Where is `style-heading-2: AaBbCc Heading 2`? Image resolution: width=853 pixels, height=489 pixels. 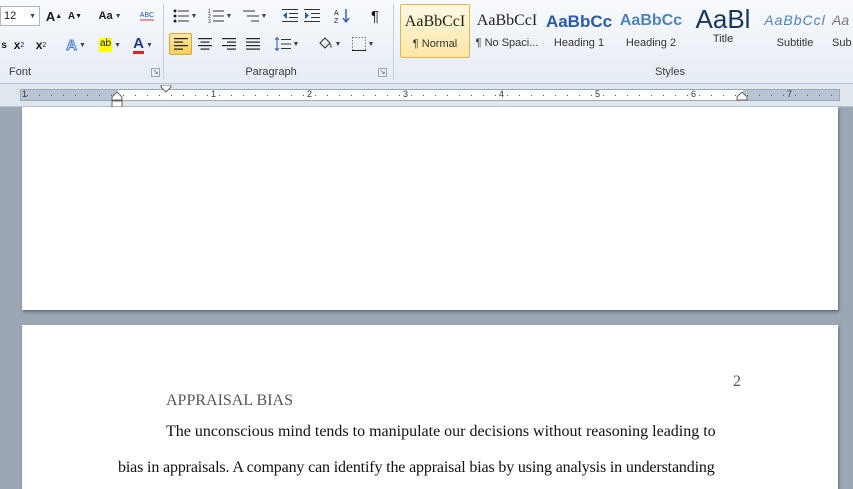
style-heading-2: AaBbCc Heading 2 is located at coordinates (651, 31).